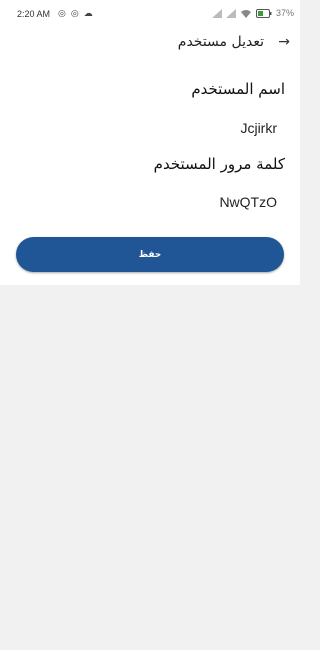  Describe the element at coordinates (263, 13) in the screenshot. I see `battery-icon` at that location.